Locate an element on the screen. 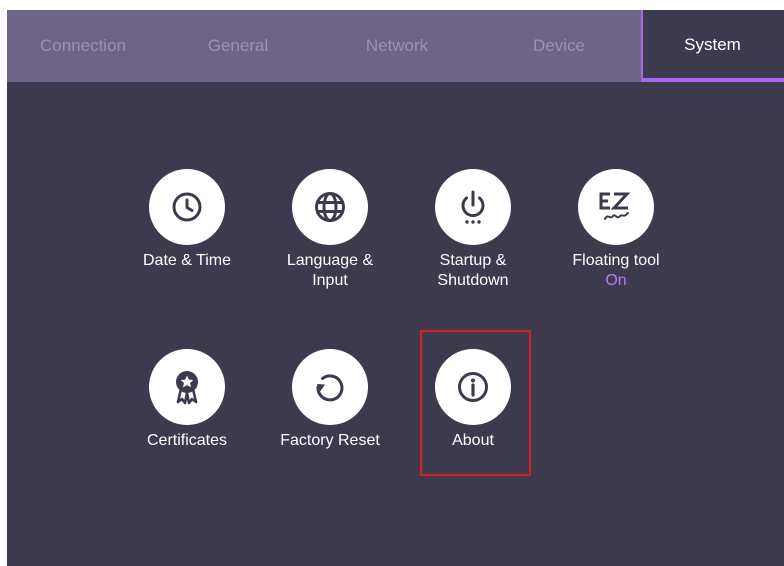  certificates-button is located at coordinates (187, 387).